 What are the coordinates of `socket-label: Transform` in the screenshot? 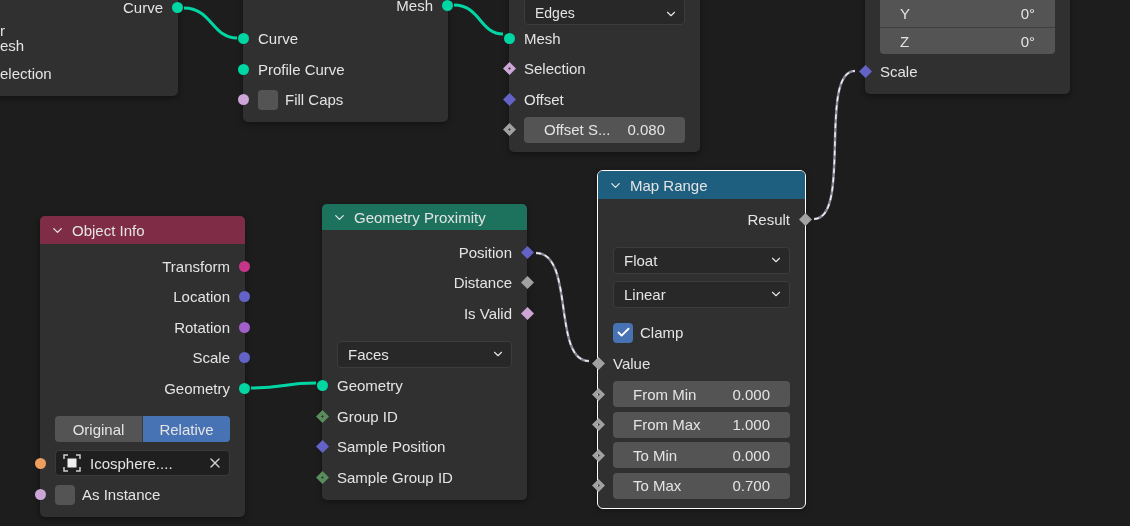 It's located at (196, 266).